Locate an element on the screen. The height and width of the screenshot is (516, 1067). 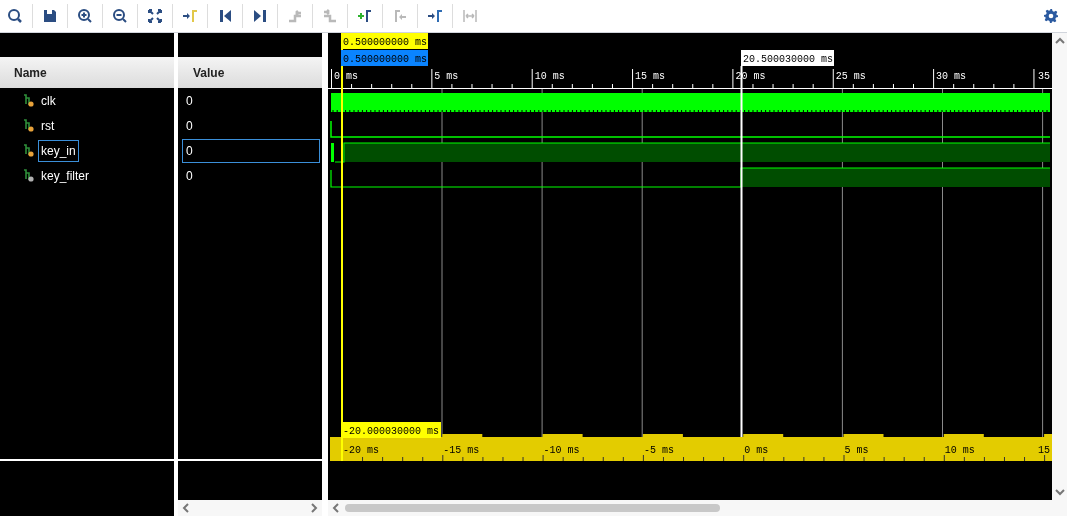
time-label: -20.000030000 ms is located at coordinates (391, 430).